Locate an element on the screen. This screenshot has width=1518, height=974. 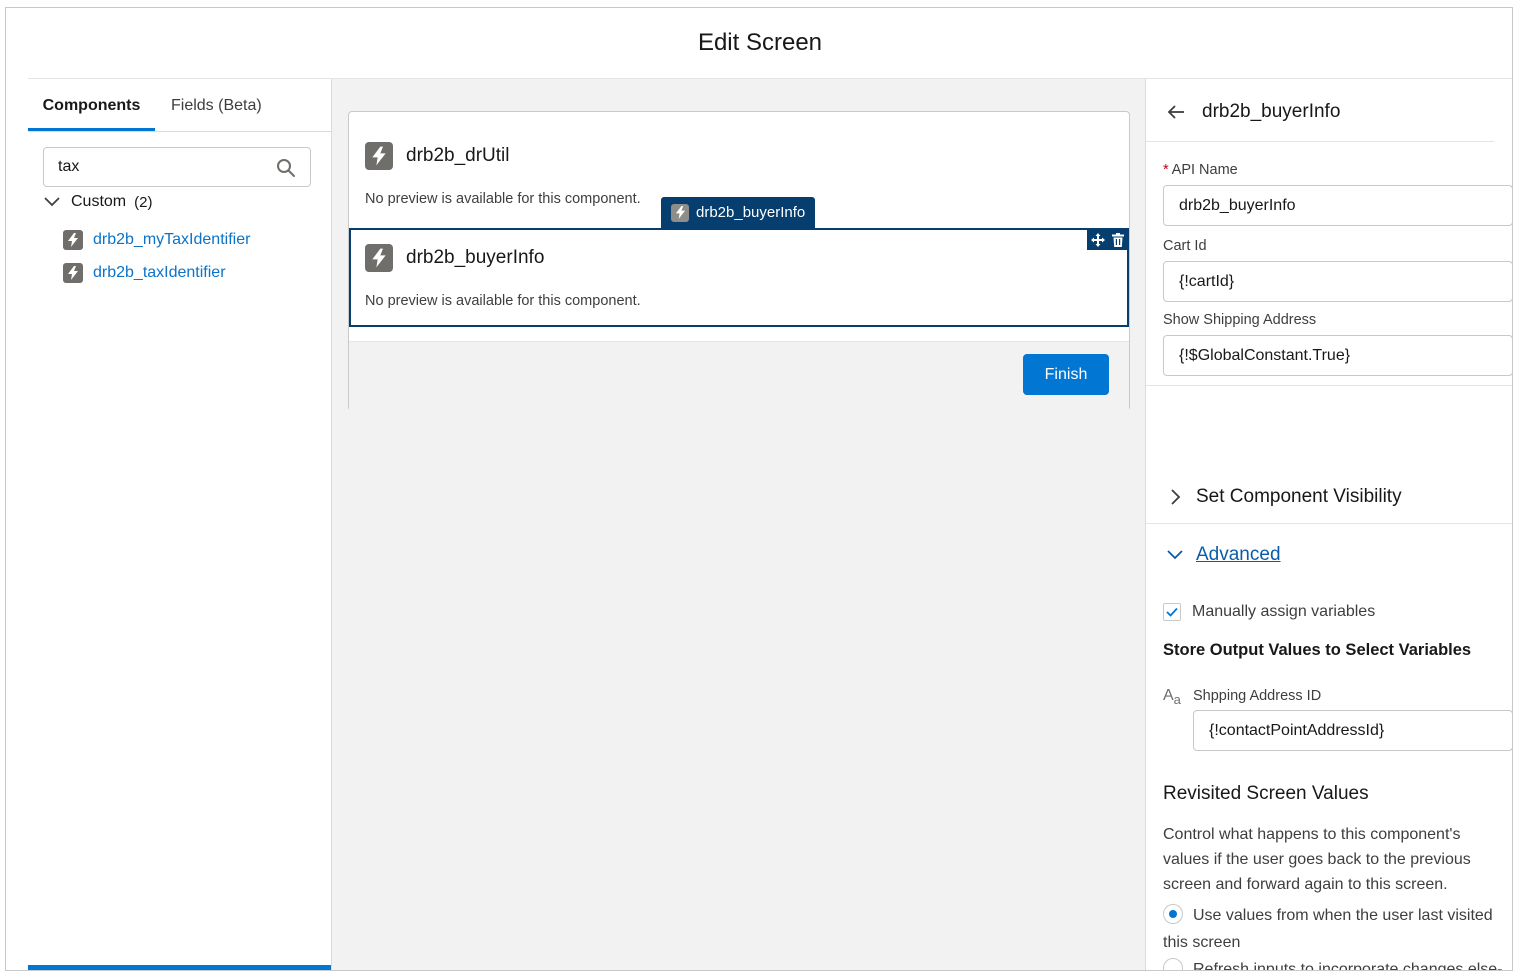
component-title: drb2b_drUtil is located at coordinates (437, 156).